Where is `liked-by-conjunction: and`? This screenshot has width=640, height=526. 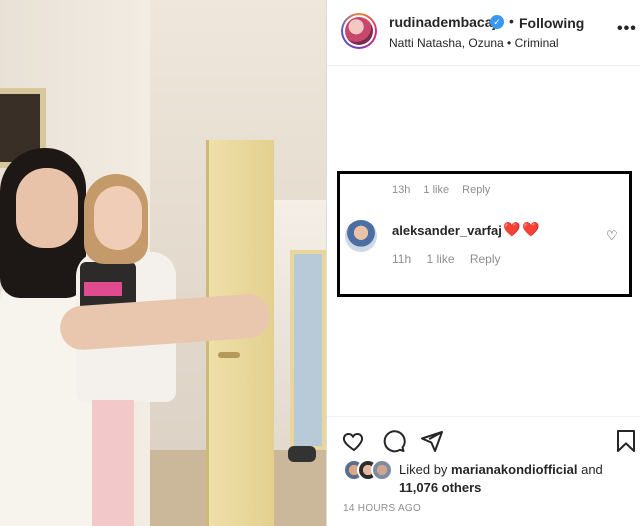
liked-by-conjunction: and is located at coordinates (592, 469).